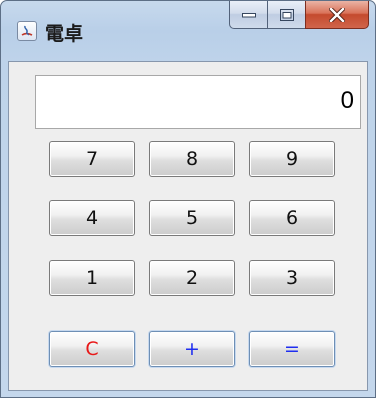  What do you see at coordinates (192, 159) in the screenshot?
I see `key-8: 8` at bounding box center [192, 159].